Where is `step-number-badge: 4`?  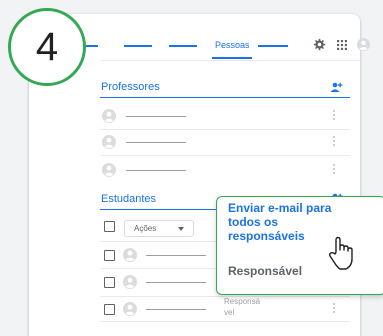 step-number-badge: 4 is located at coordinates (47, 47).